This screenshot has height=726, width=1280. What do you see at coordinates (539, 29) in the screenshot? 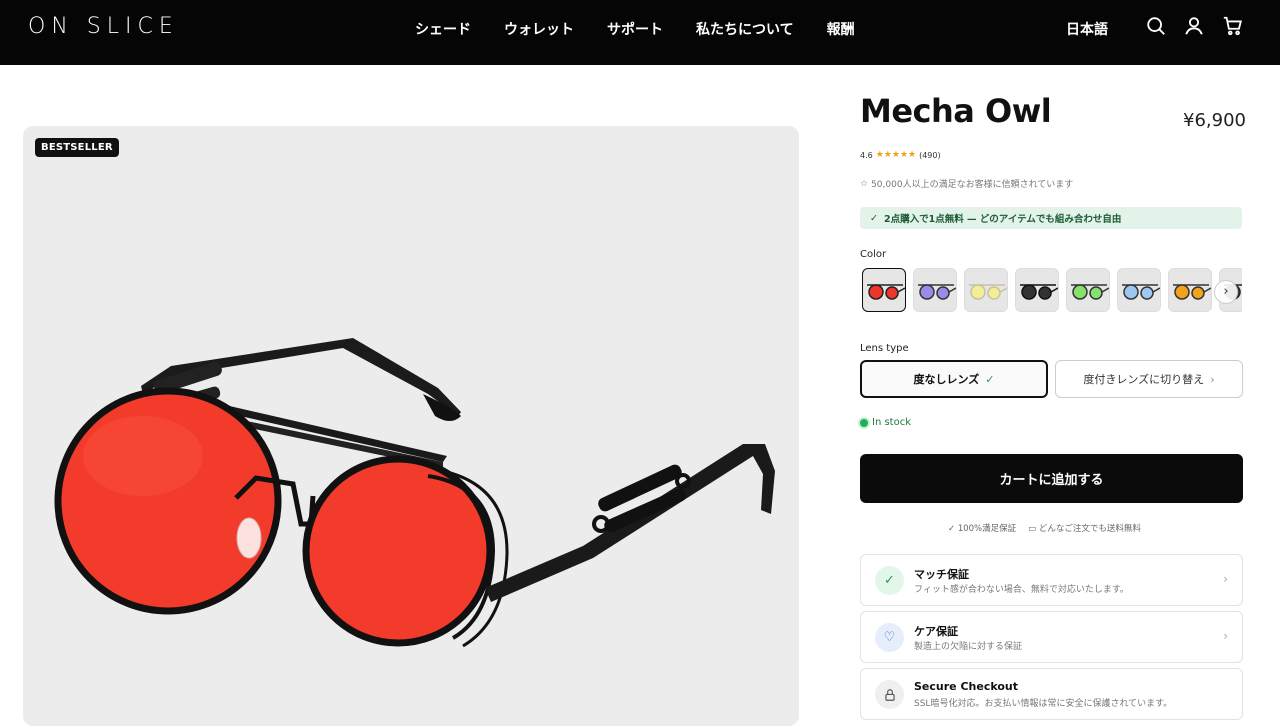
I see `nav-link-wallets: ウォレット` at bounding box center [539, 29].